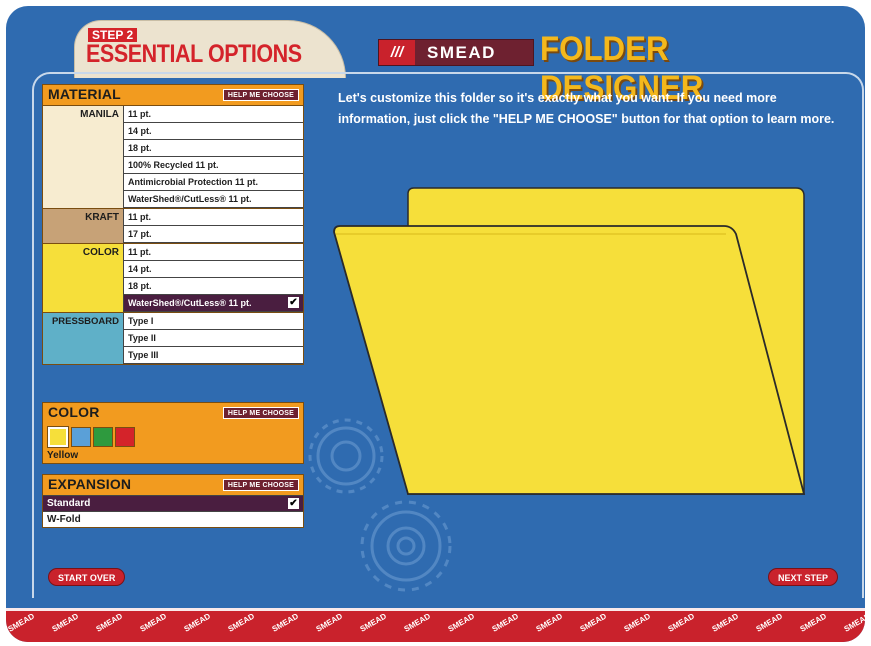 This screenshot has height=646, width=871. Describe the element at coordinates (213, 165) in the screenshot. I see `option-manila-recycled: 100% Recycled 11 pt.` at that location.